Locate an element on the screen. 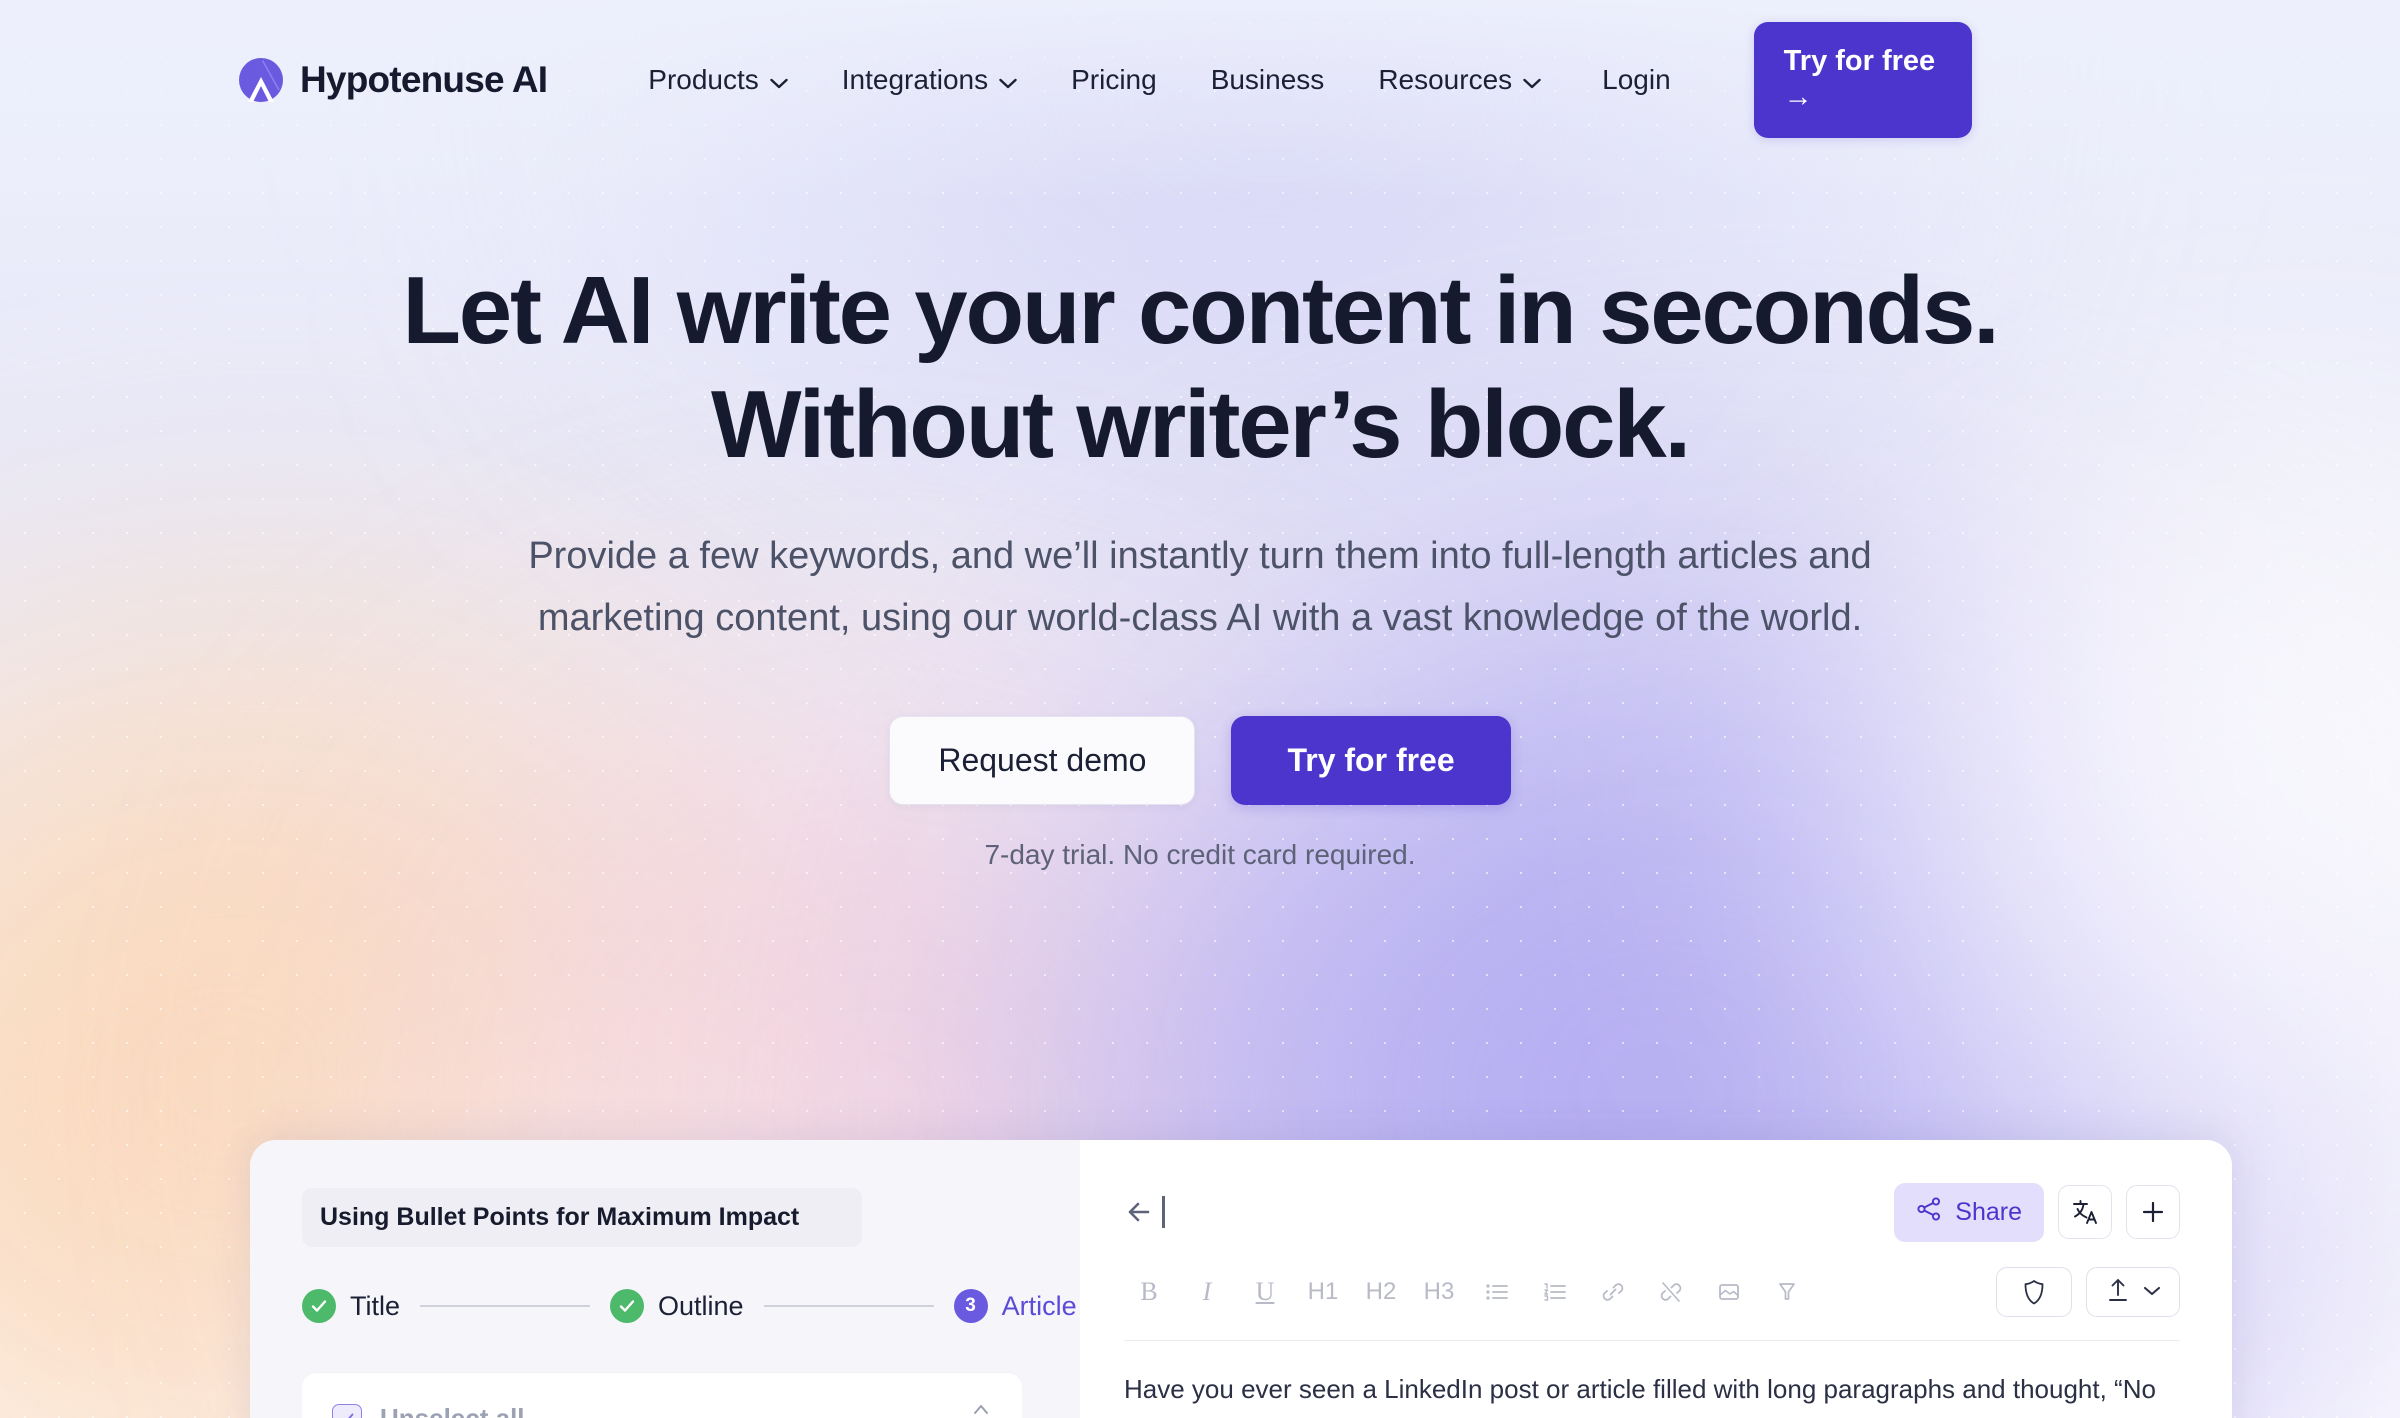 This screenshot has height=1418, width=2400. header-try-for-free-button: Try for free → is located at coordinates (1862, 80).